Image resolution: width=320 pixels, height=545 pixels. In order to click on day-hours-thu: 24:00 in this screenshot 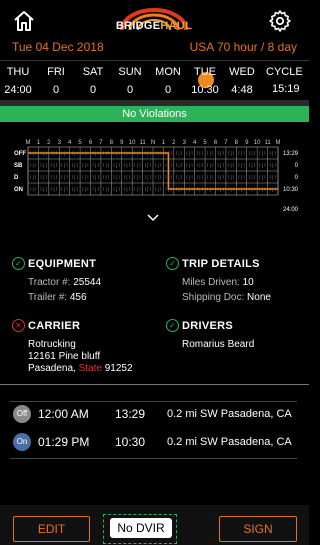, I will do `click(18, 90)`.